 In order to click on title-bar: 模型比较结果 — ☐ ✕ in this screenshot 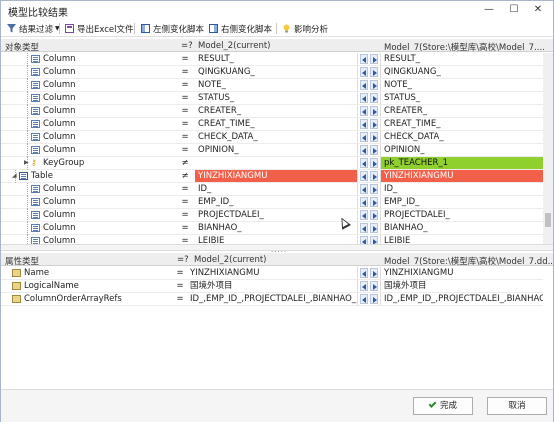, I will do `click(277, 10)`.